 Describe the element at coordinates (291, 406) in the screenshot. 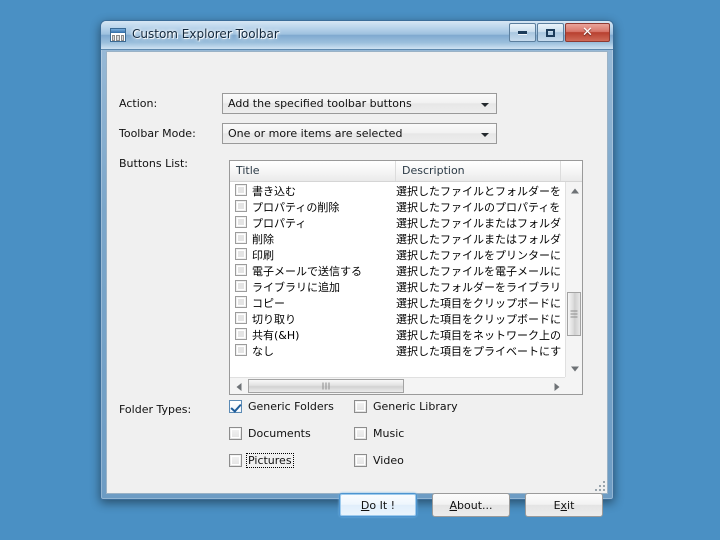

I see `folder-type-label: Generic Folders` at that location.